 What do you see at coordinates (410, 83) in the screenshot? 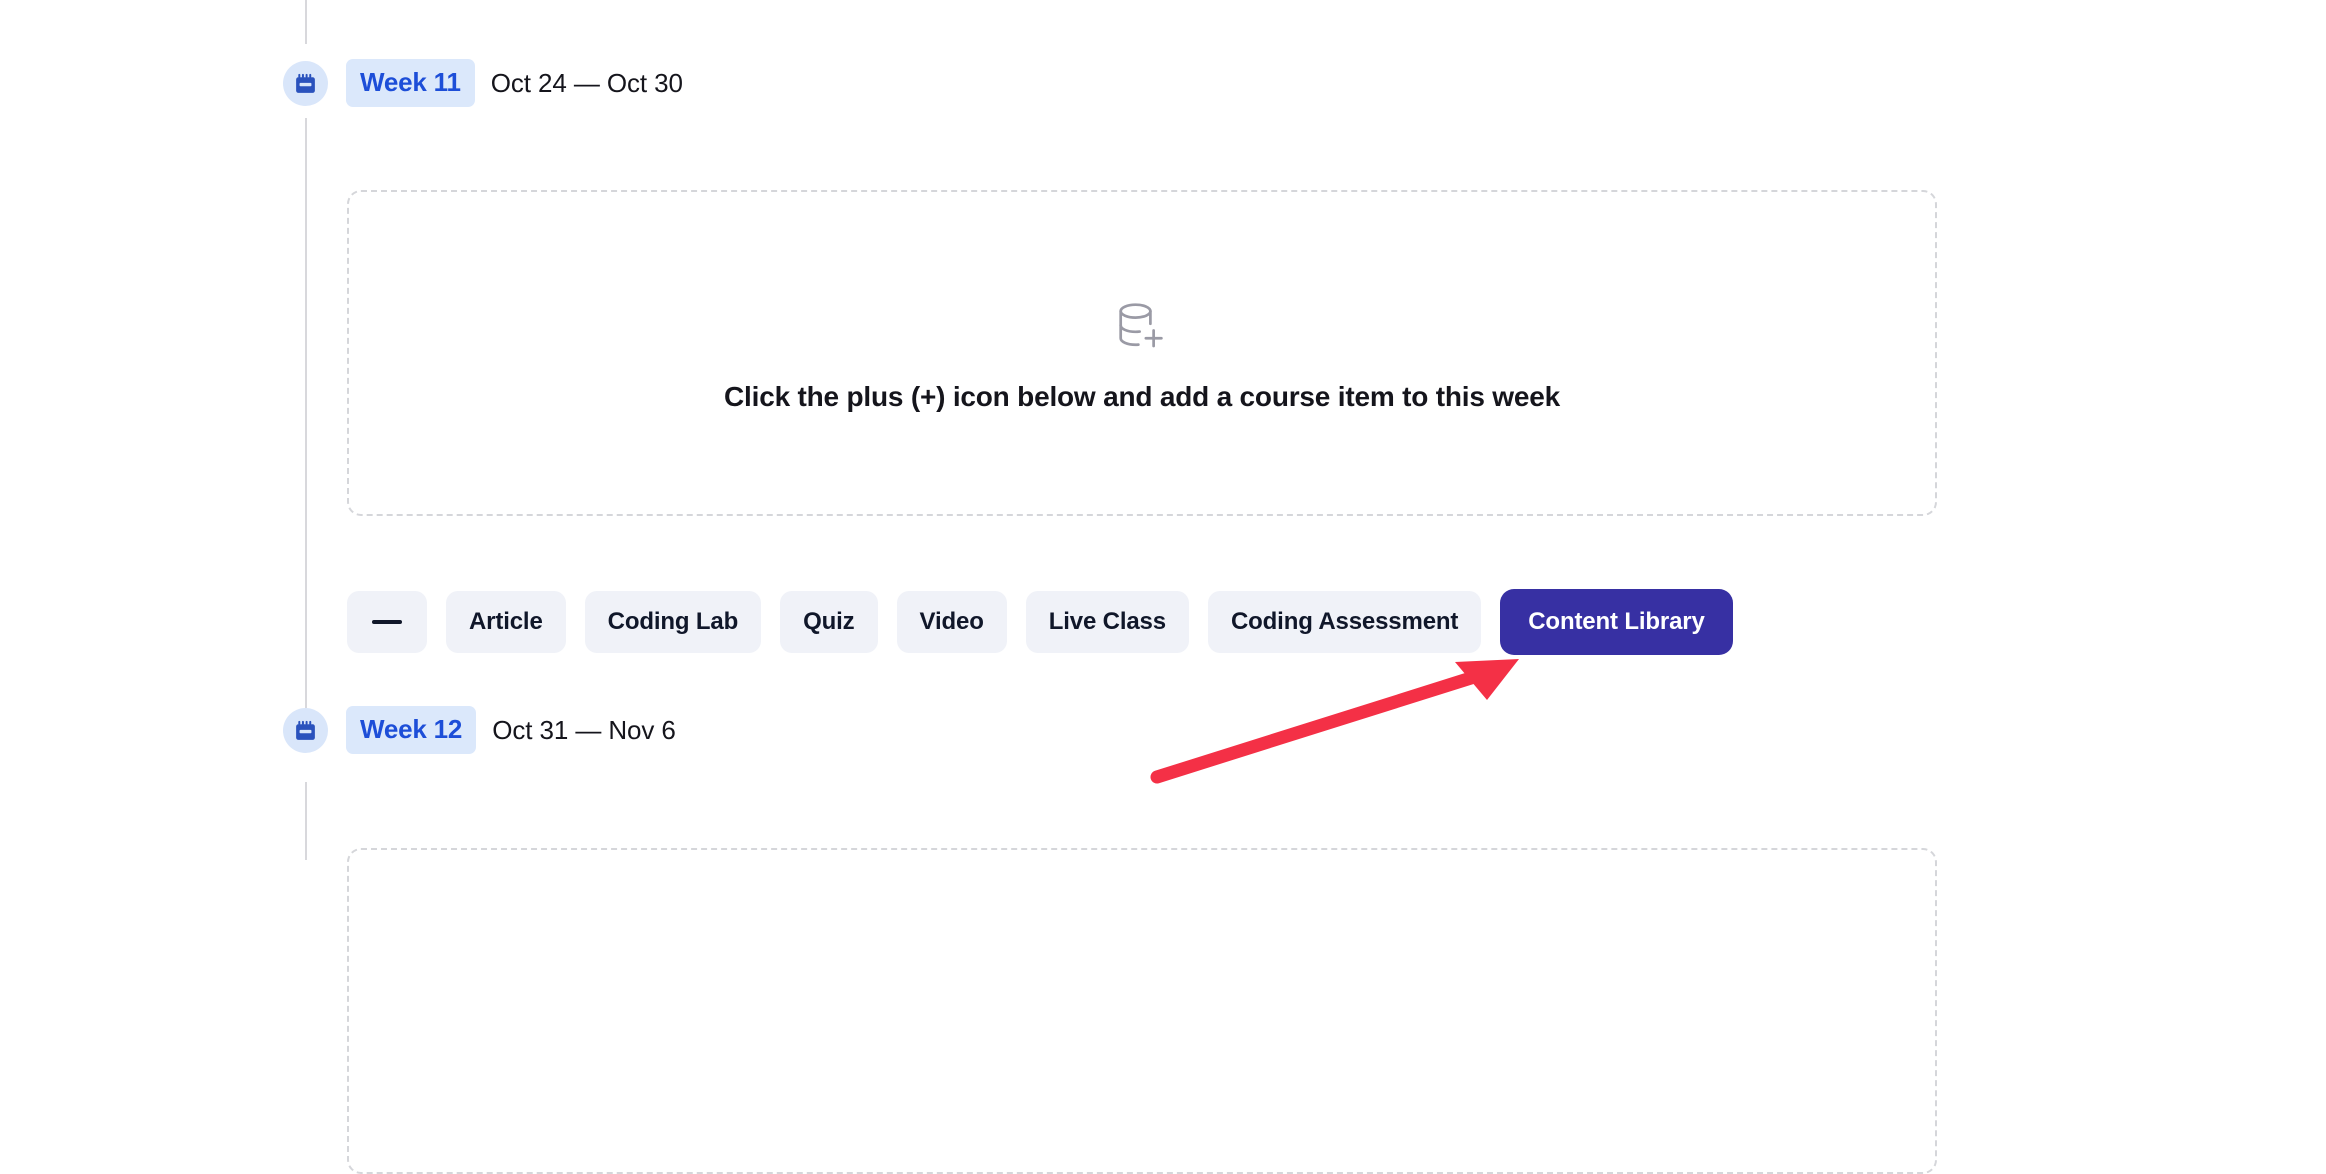
I see `week-badge: Week 11` at bounding box center [410, 83].